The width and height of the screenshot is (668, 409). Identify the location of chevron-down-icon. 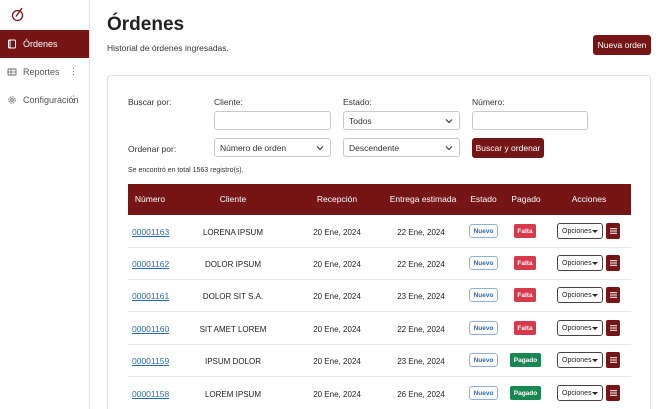
(320, 148).